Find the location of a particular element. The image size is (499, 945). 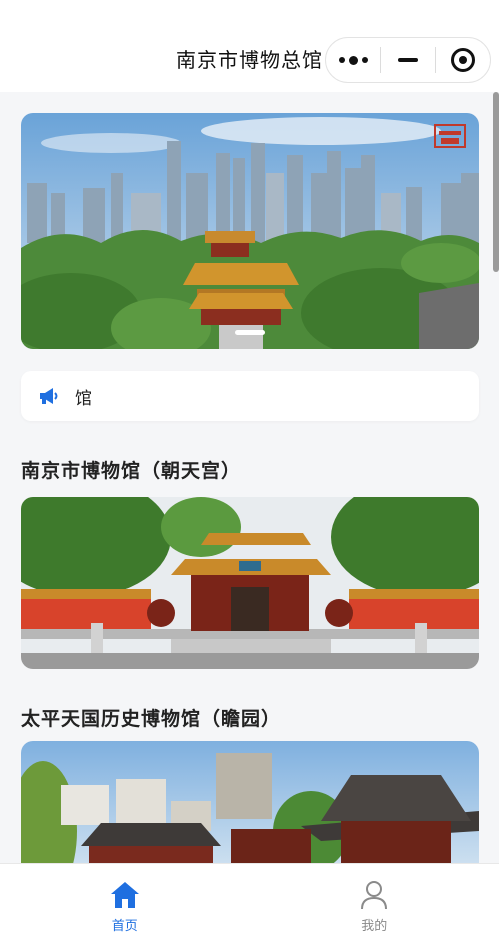

minimize-button is located at coordinates (408, 60).